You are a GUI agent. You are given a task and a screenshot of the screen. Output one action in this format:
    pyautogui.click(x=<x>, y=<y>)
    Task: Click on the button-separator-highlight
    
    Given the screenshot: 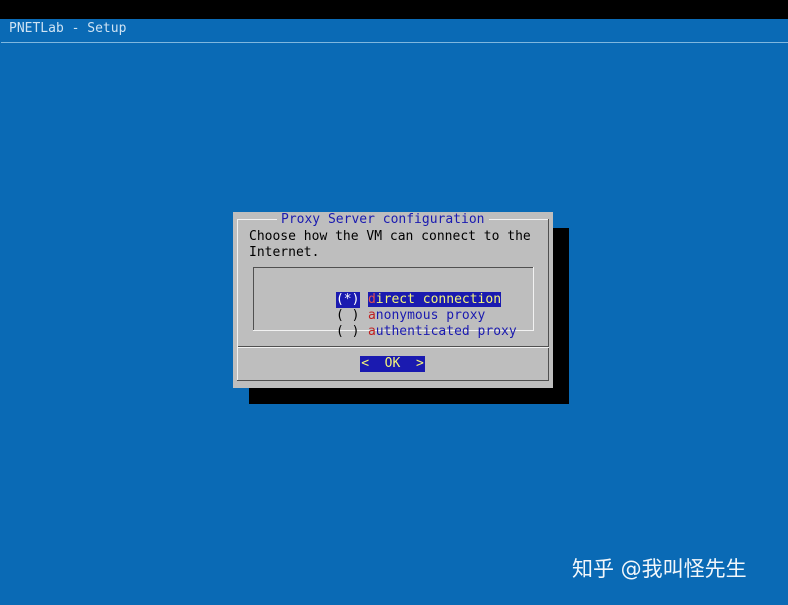 What is the action you would take?
    pyautogui.click(x=393, y=347)
    